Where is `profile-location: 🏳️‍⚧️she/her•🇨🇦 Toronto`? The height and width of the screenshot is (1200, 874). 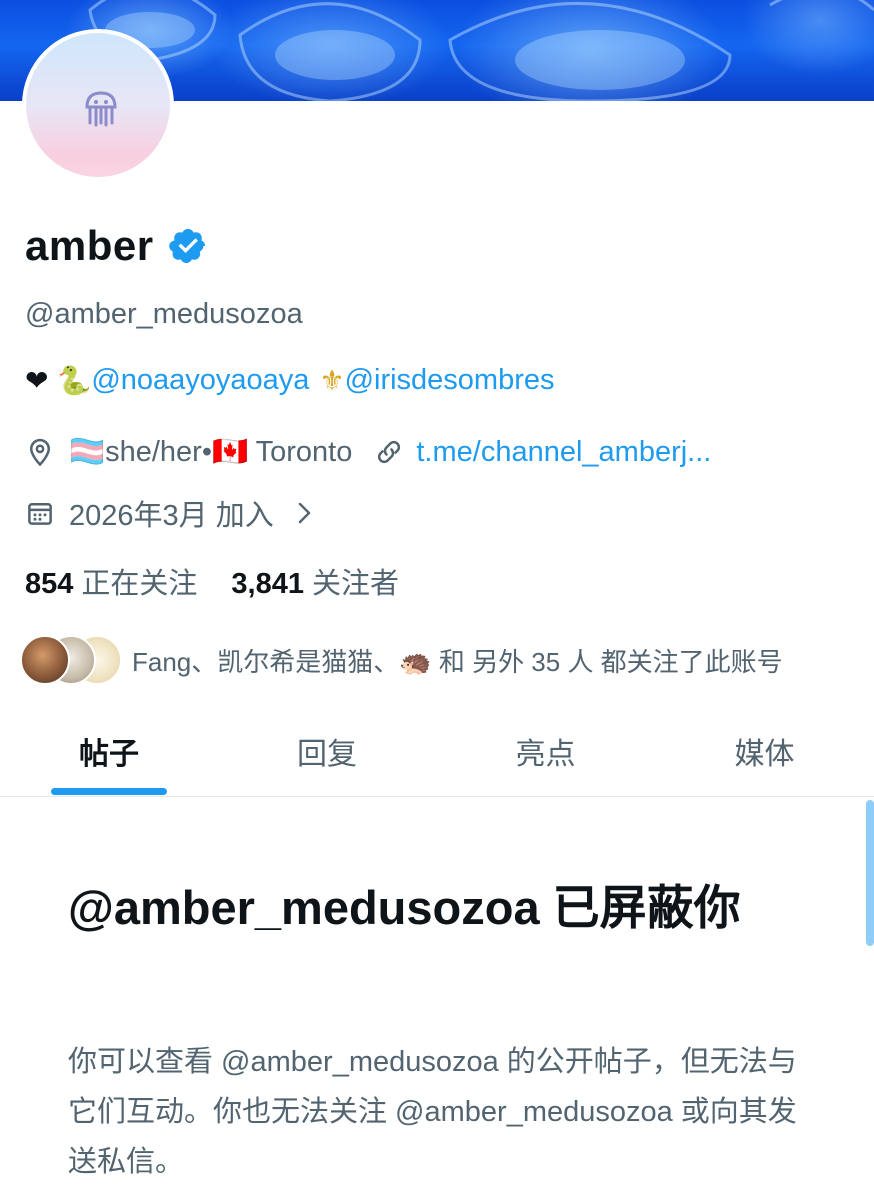
profile-location: 🏳️‍⚧️she/her•🇨🇦 Toronto is located at coordinates (211, 452).